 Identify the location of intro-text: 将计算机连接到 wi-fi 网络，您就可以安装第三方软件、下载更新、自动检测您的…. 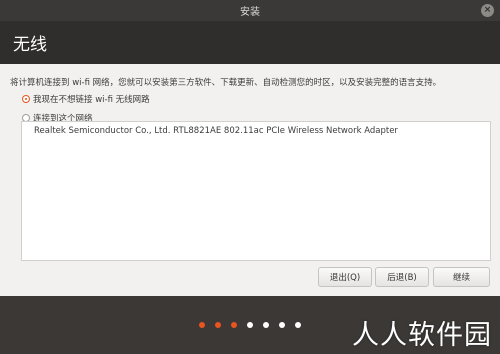
(226, 83).